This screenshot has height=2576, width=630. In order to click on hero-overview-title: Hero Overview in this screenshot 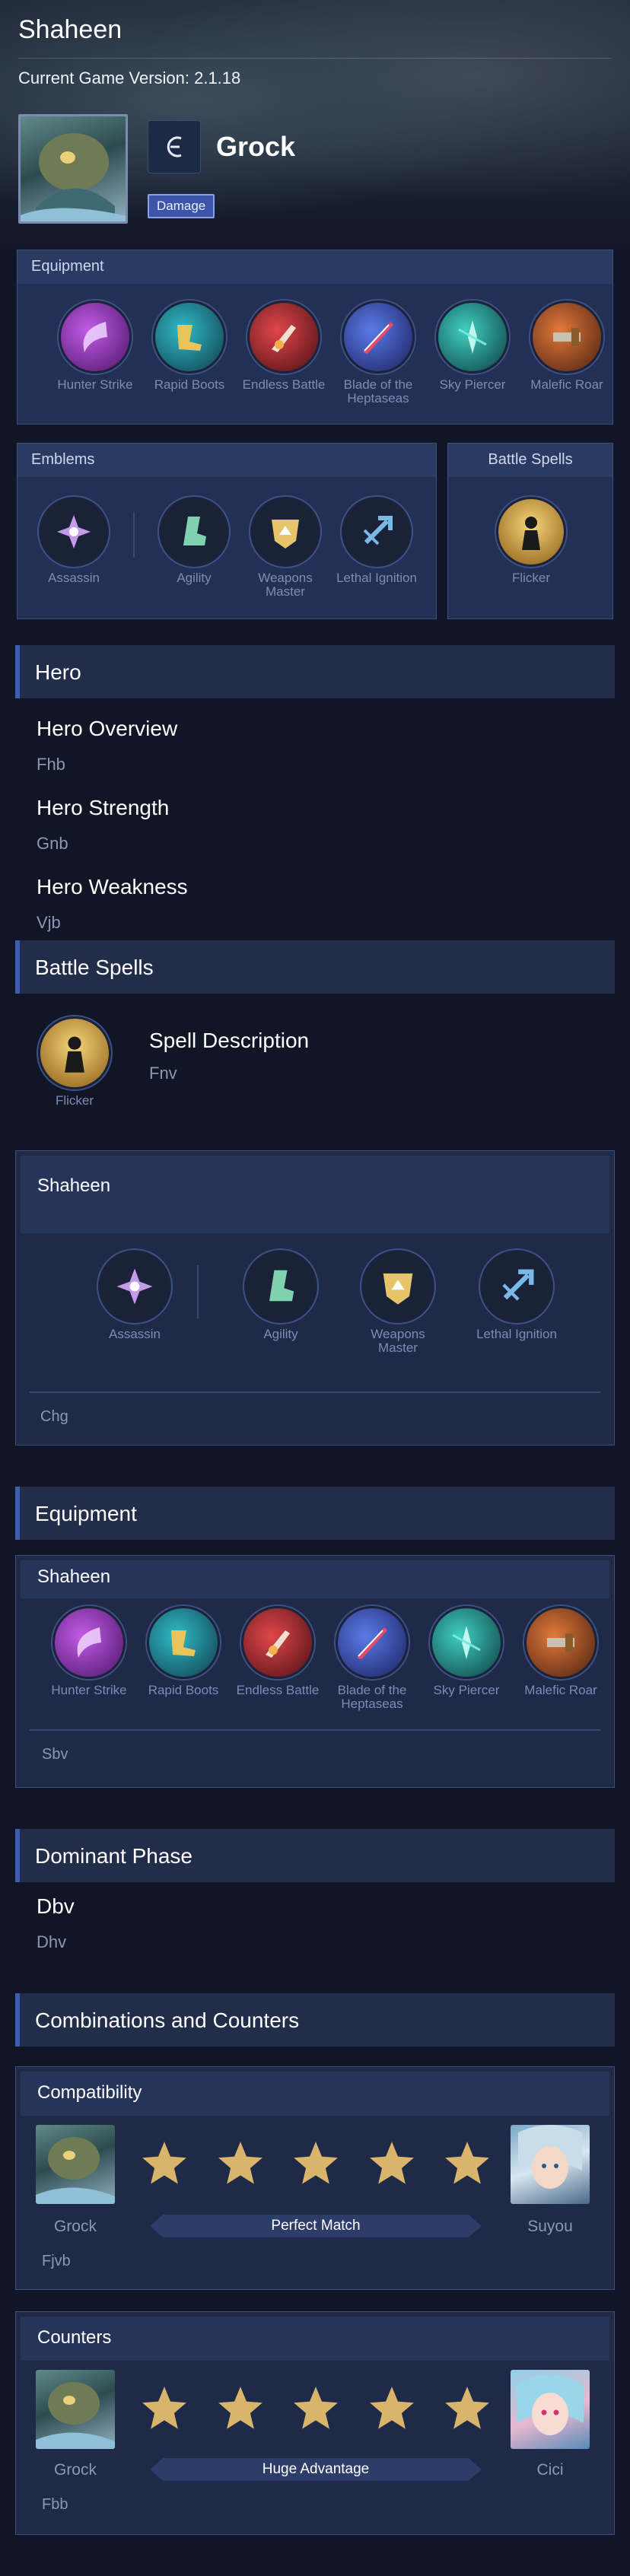, I will do `click(107, 728)`.